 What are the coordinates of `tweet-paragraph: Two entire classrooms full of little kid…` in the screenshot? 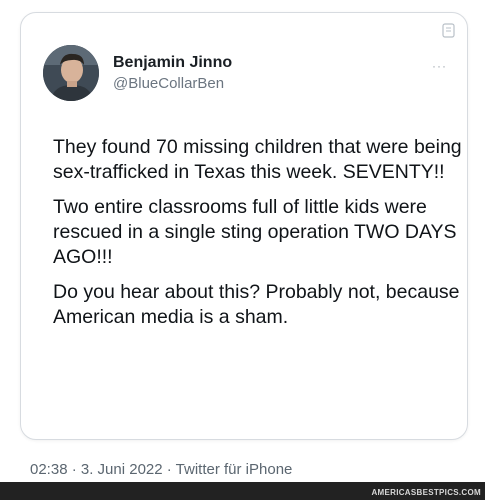 It's located at (255, 232).